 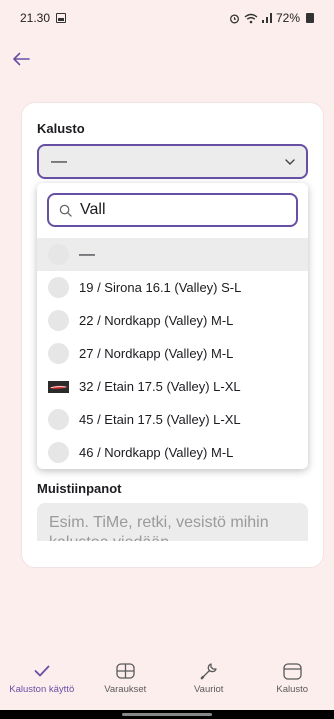 I want to click on status-indicators: 72%, so click(x=271, y=18).